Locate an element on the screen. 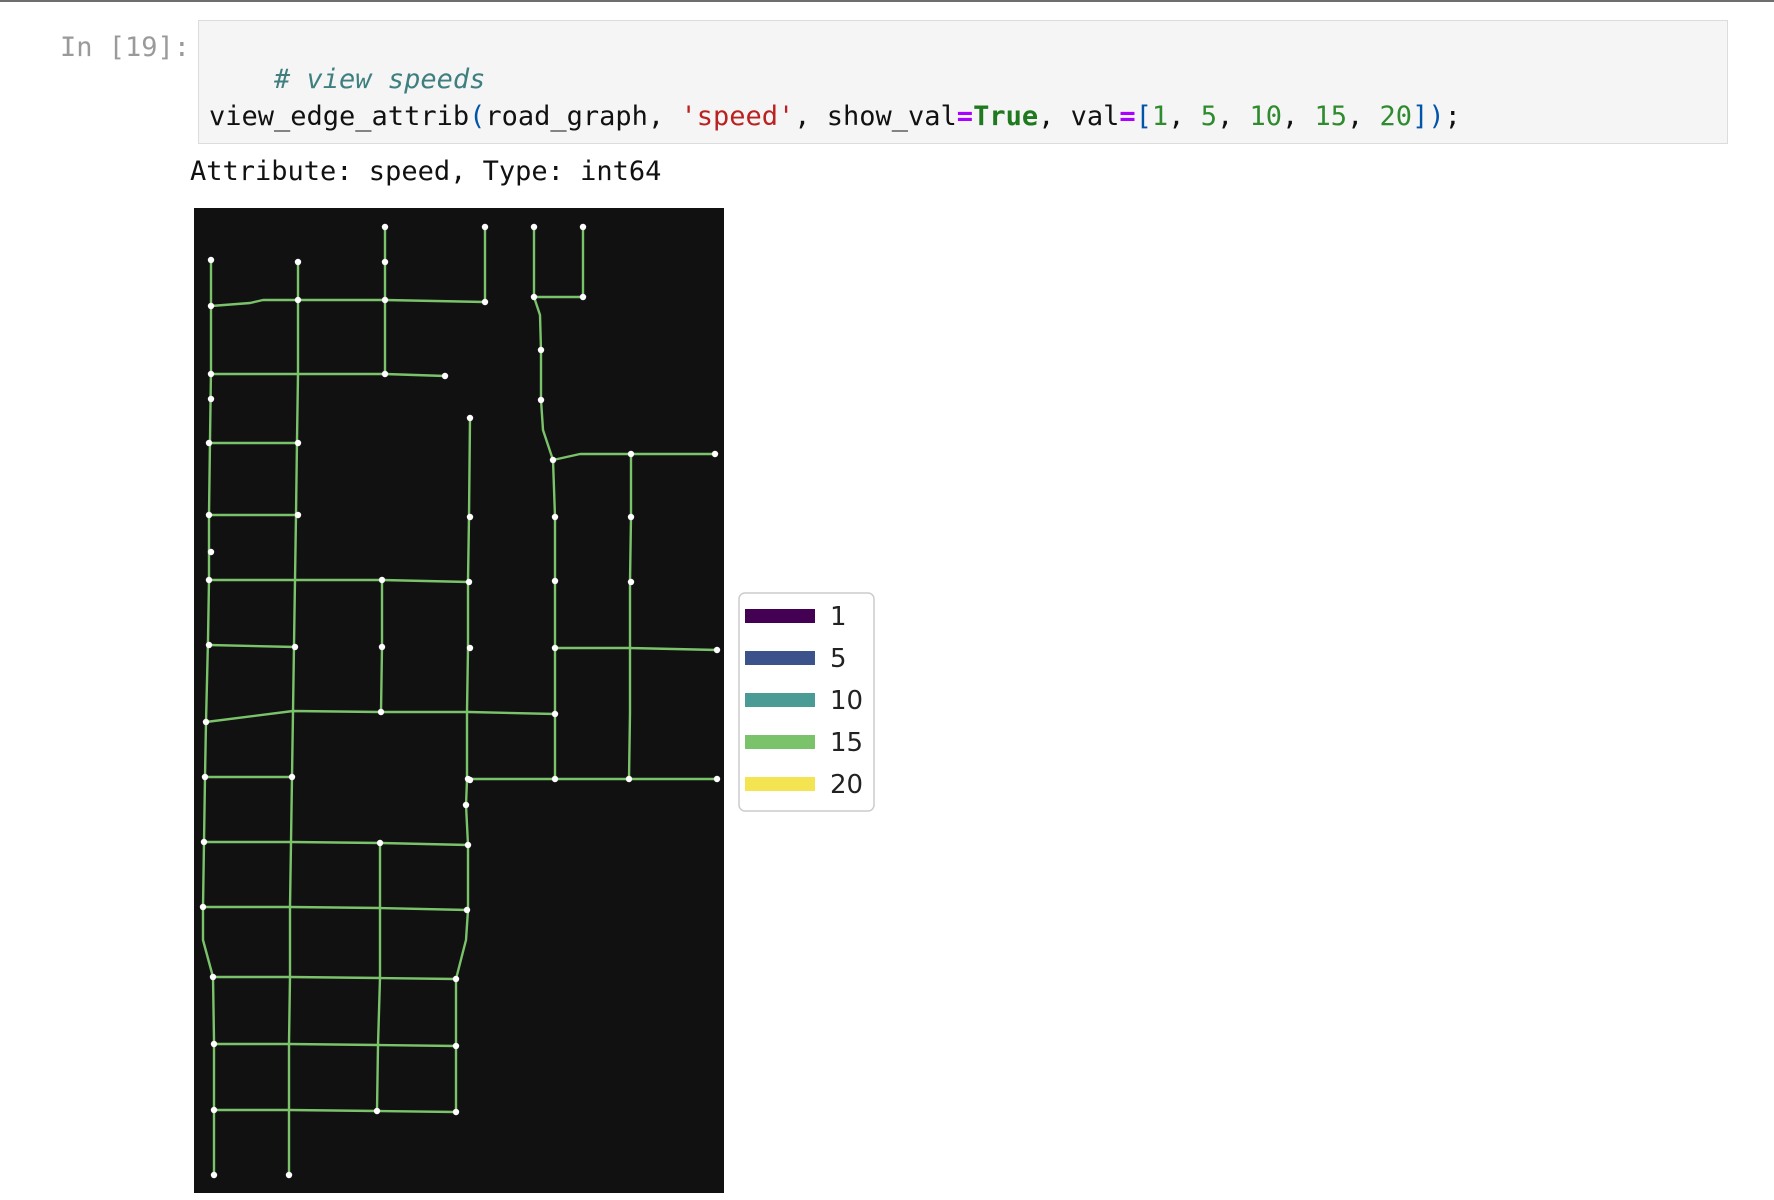 This screenshot has width=1774, height=1200. code-arg-graph: road_graph, is located at coordinates (583, 116).